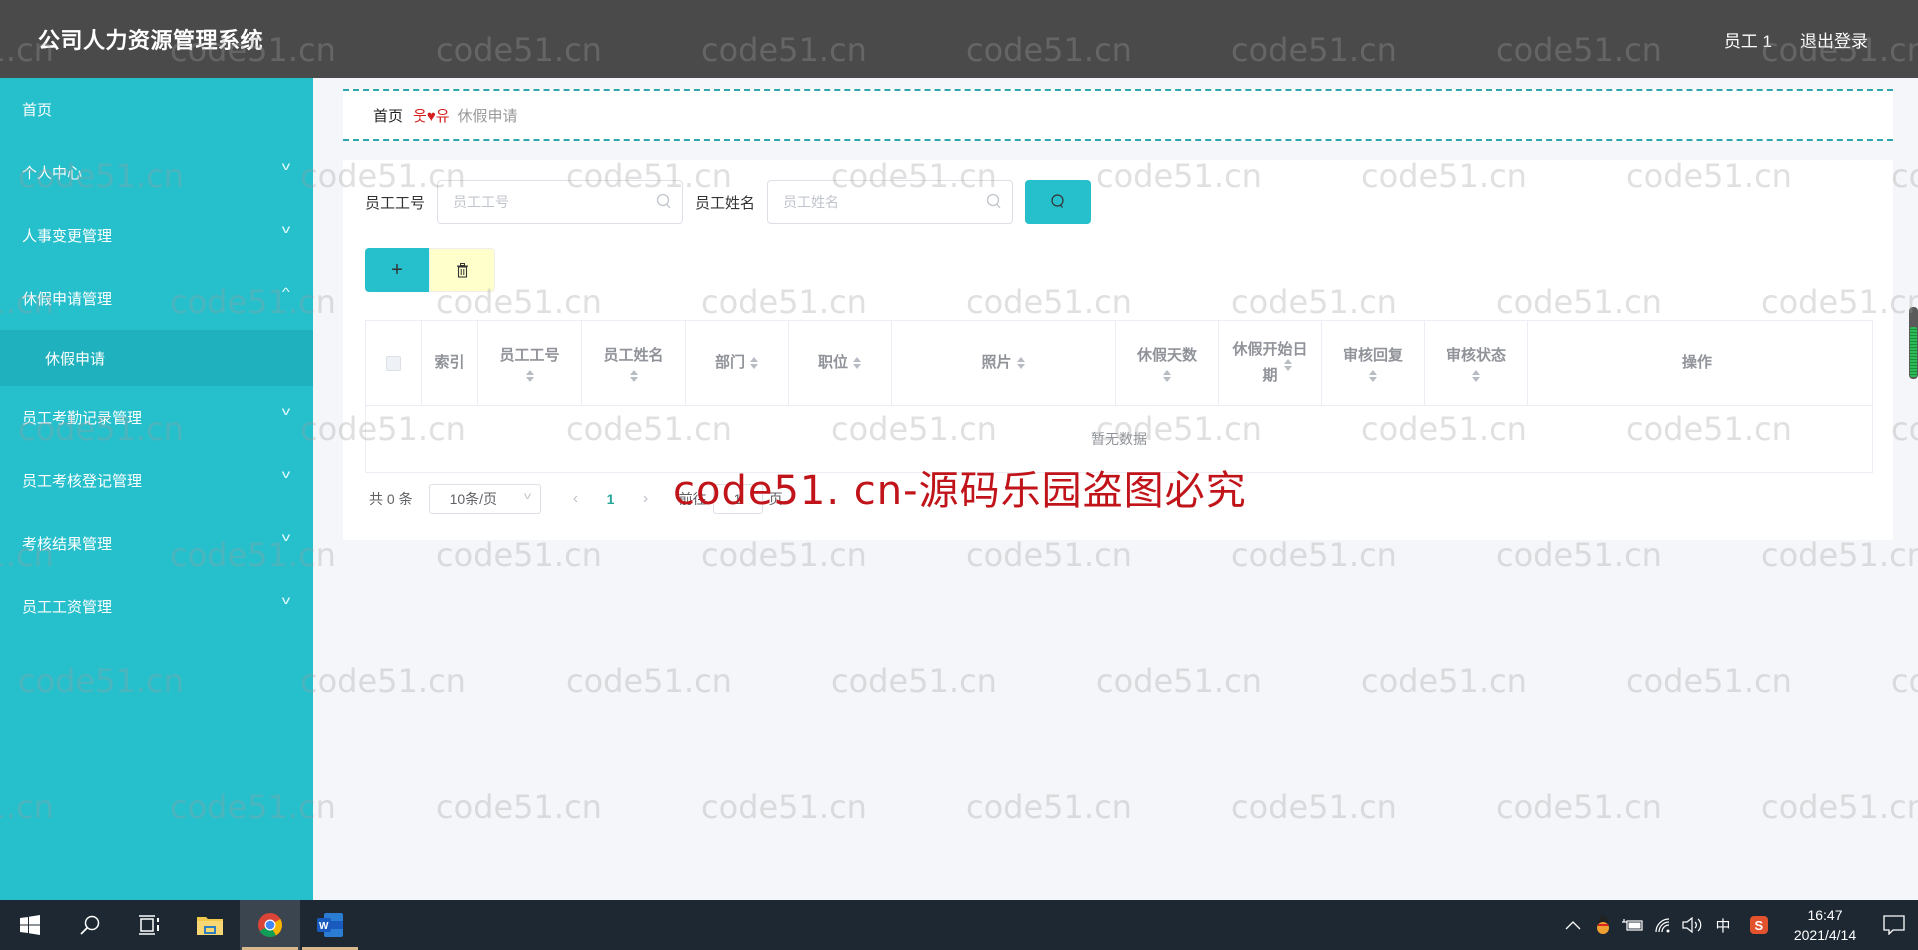  Describe the element at coordinates (1167, 363) in the screenshot. I see `col-leave-days: 休假天数` at that location.